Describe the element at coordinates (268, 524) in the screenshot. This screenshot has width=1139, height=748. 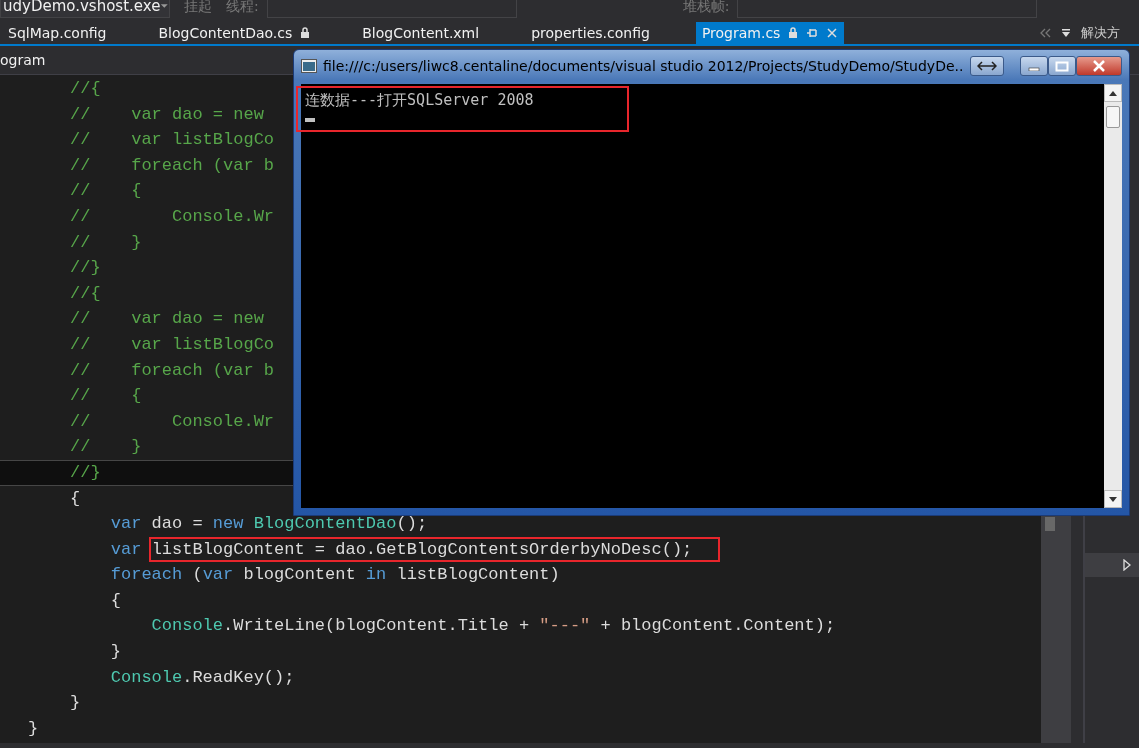
I see `code-line: var dao = new BlogContentDao();` at that location.